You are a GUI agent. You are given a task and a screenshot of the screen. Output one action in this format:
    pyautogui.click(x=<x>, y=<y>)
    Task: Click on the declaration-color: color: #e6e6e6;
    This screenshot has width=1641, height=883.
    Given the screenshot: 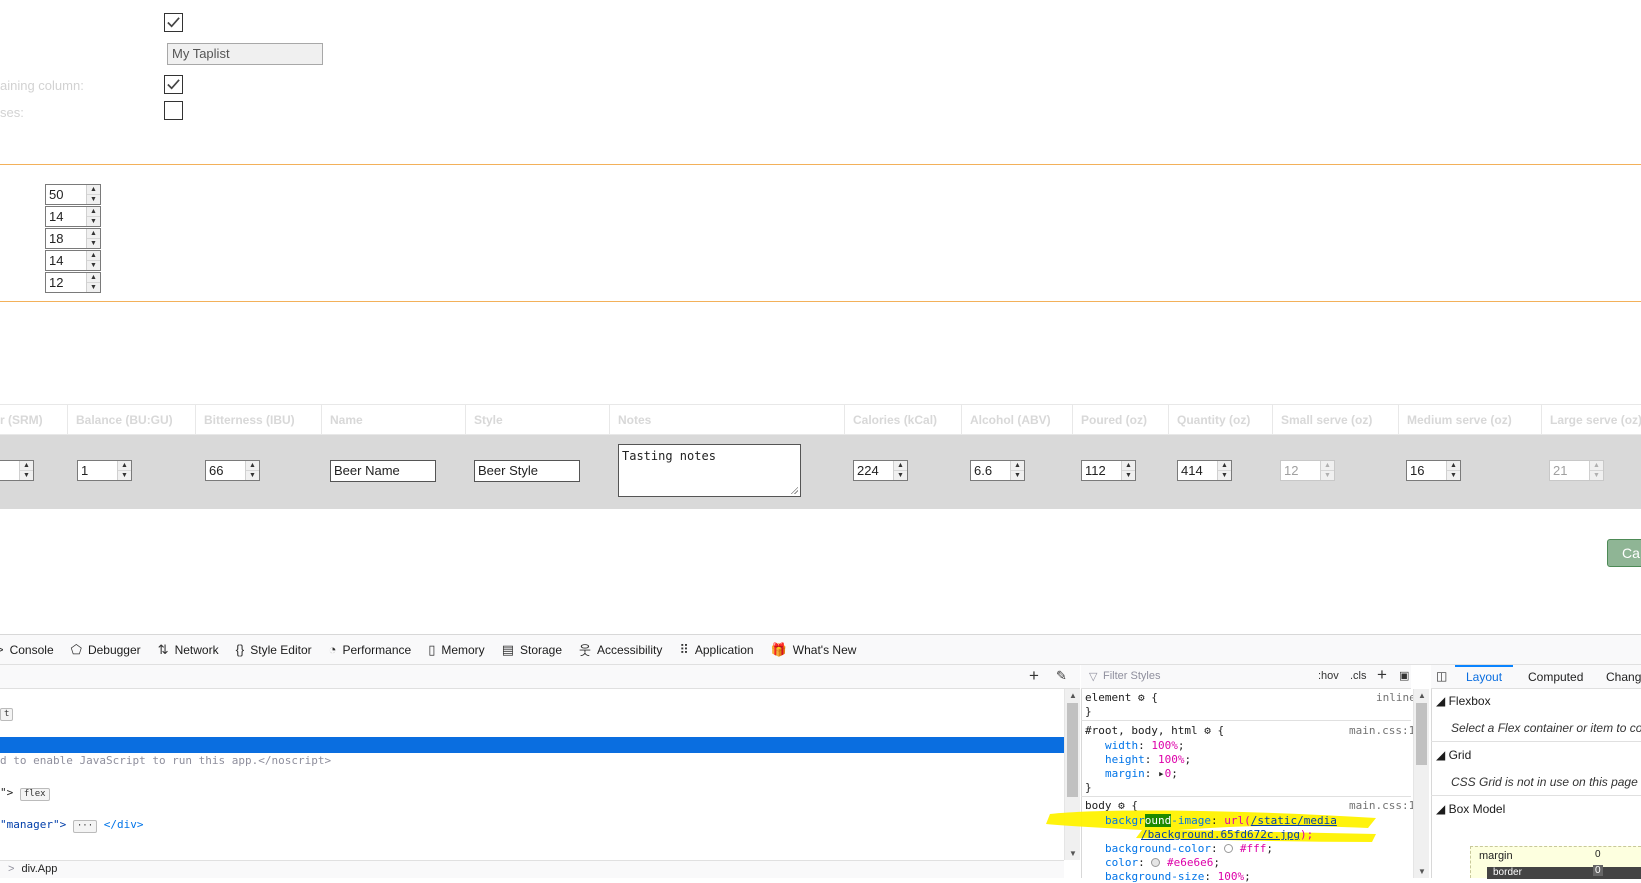 What is the action you would take?
    pyautogui.click(x=1162, y=862)
    